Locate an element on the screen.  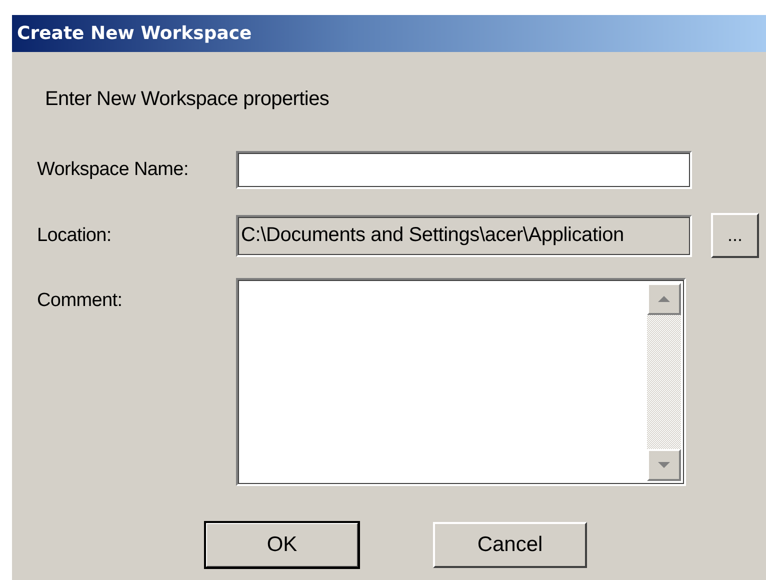
scroll-down-button is located at coordinates (664, 465).